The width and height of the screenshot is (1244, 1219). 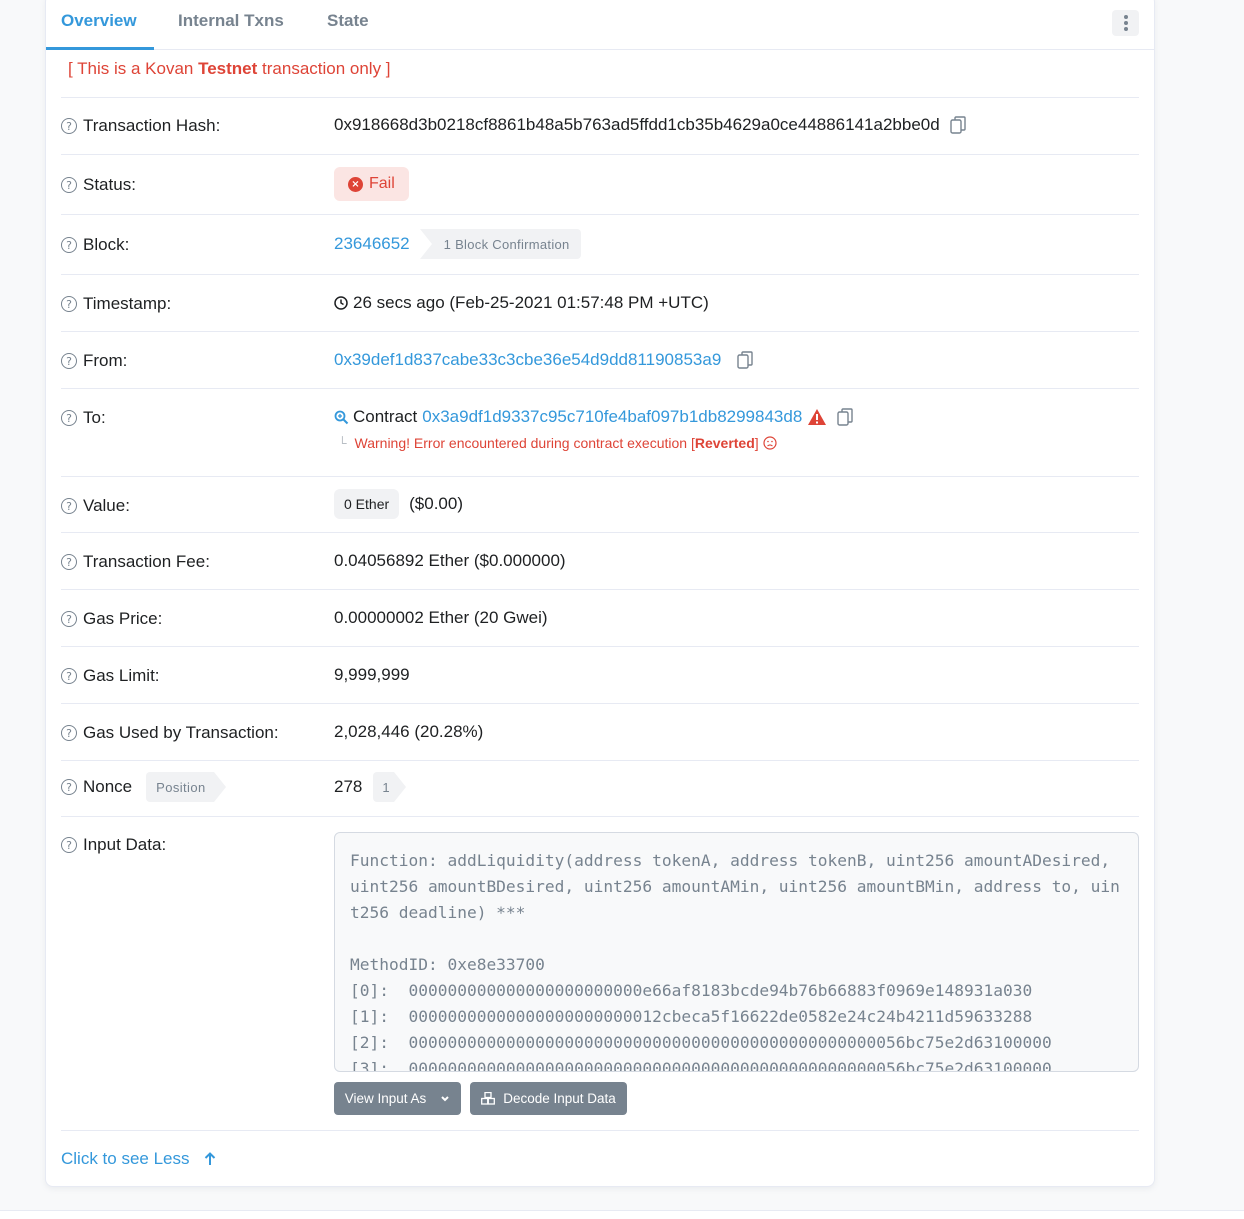 I want to click on gas-used-value-row: 2,028,446 (20.28%), so click(x=408, y=732).